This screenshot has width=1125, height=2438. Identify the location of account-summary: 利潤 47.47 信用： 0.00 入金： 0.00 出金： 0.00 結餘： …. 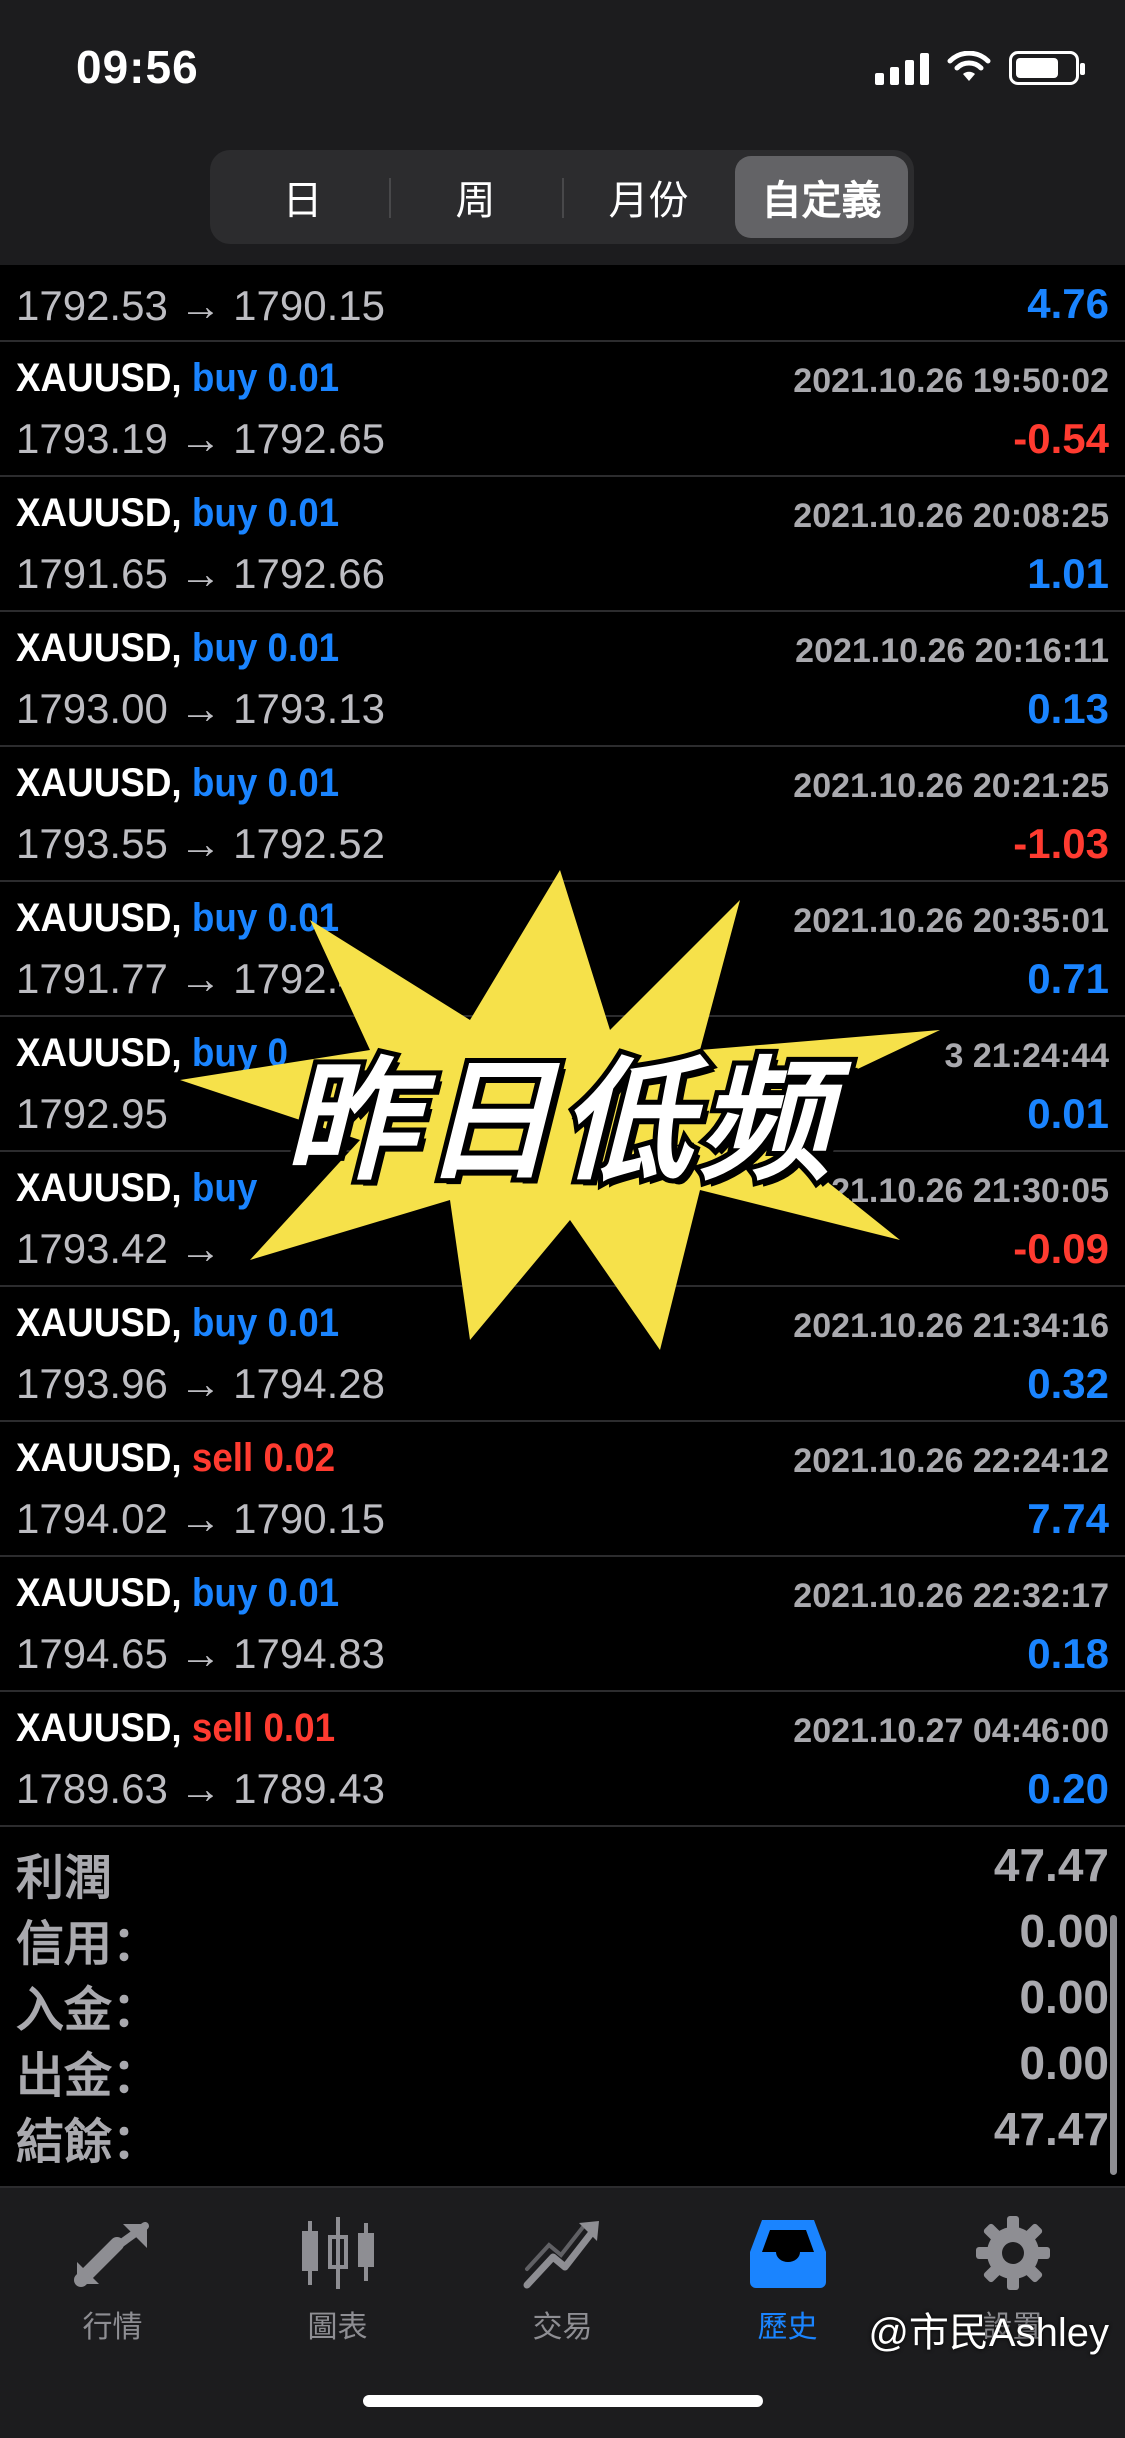
(562, 2007).